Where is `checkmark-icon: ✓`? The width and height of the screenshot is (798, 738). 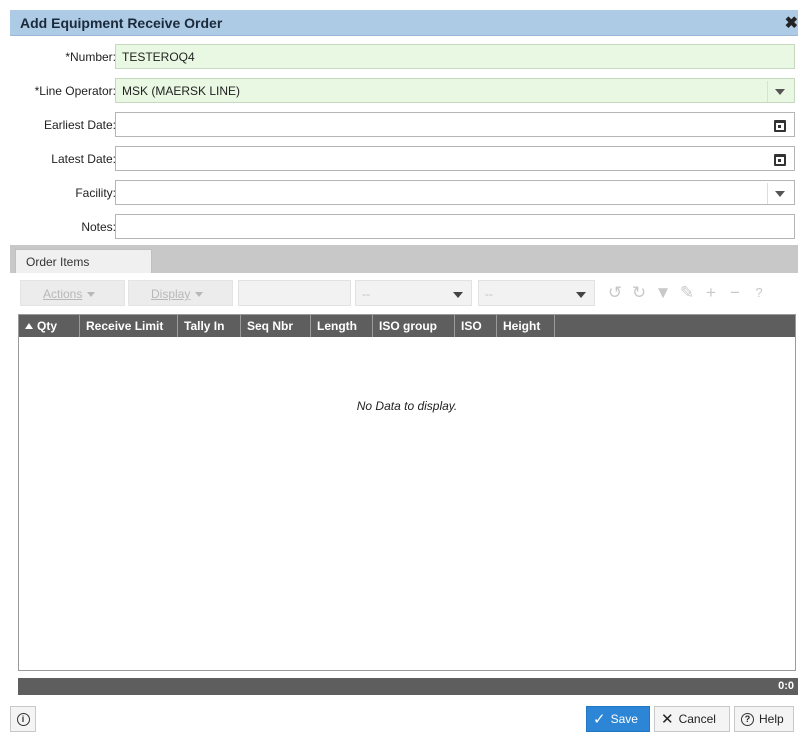 checkmark-icon: ✓ is located at coordinates (599, 719).